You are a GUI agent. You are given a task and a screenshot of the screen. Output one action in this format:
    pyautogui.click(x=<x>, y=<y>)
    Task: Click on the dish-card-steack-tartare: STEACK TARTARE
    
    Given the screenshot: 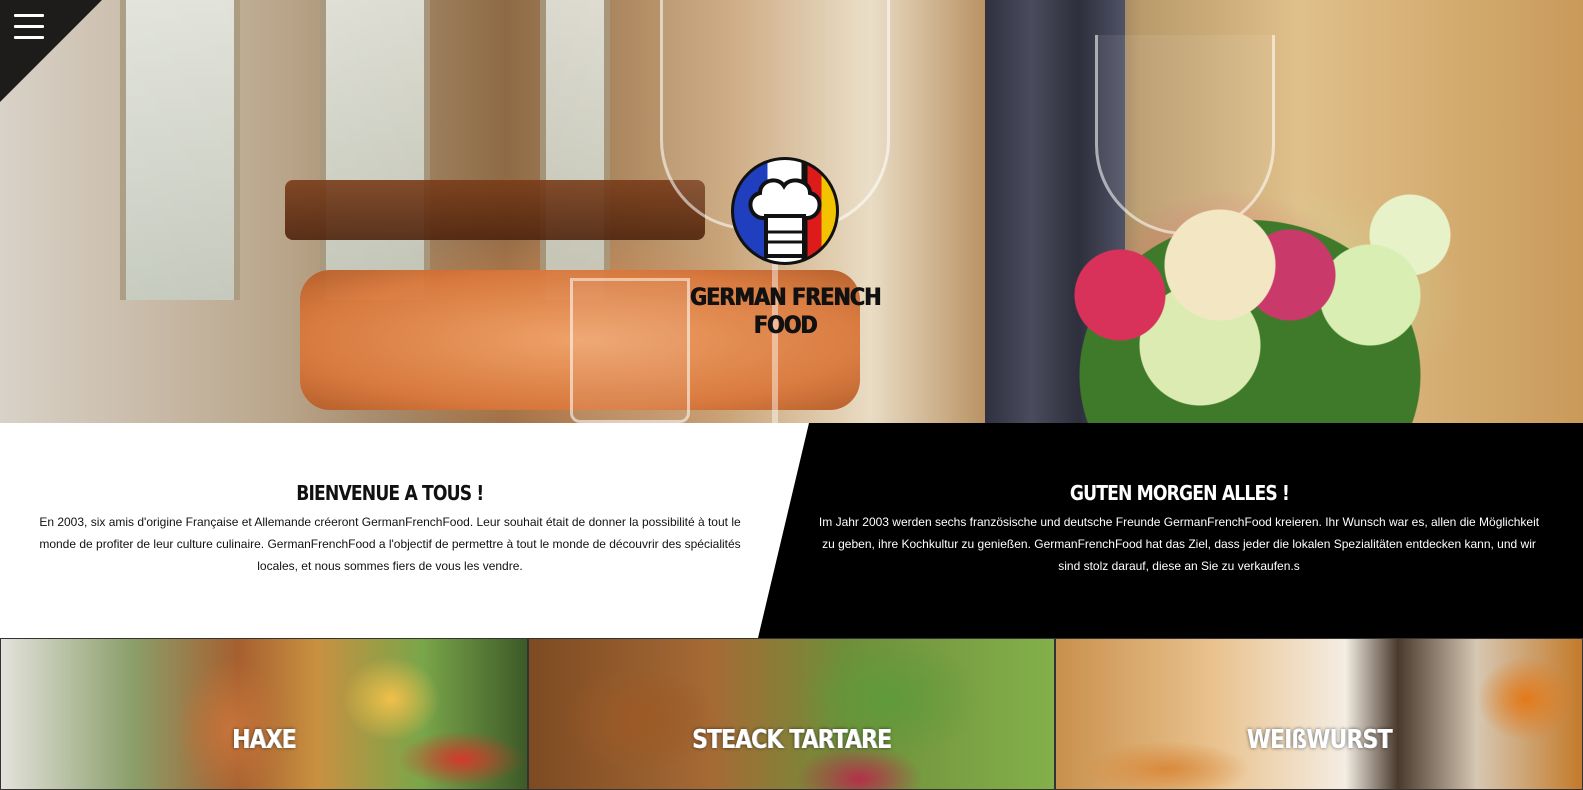 What is the action you would take?
    pyautogui.click(x=791, y=714)
    